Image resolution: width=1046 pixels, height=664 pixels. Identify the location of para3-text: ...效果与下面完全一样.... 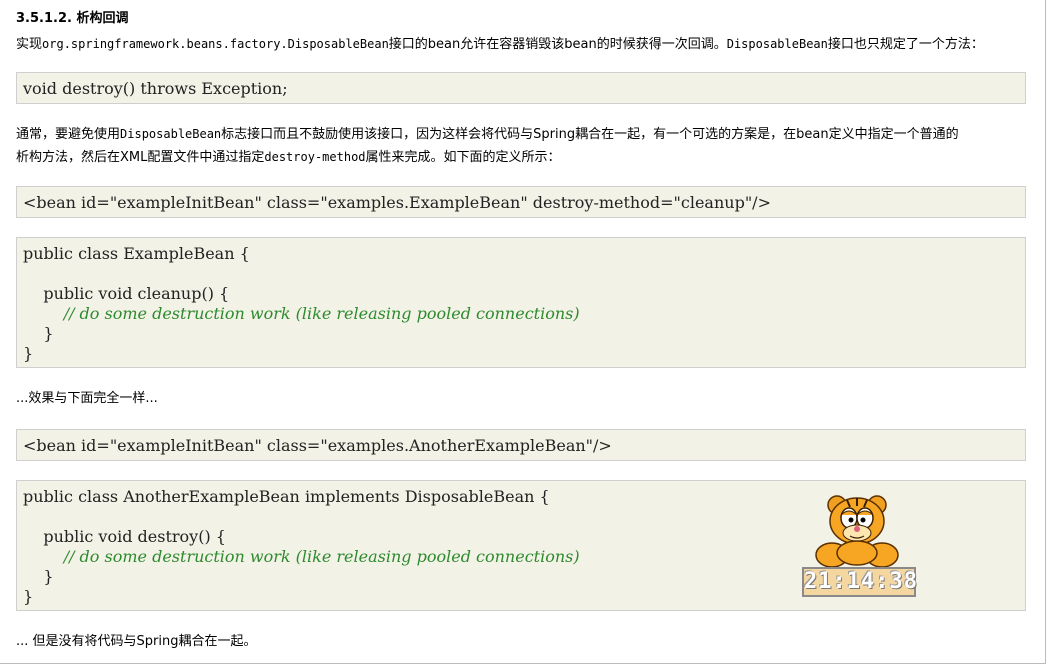
(87, 398).